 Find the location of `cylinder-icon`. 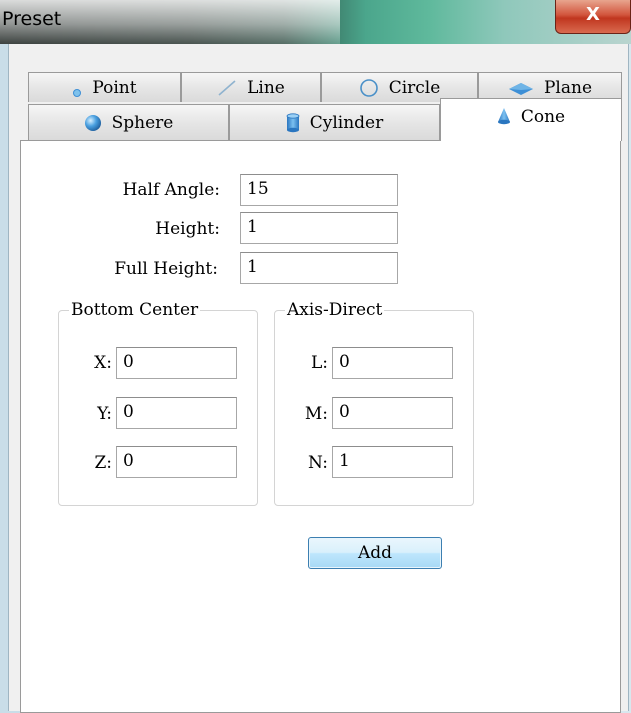

cylinder-icon is located at coordinates (293, 122).